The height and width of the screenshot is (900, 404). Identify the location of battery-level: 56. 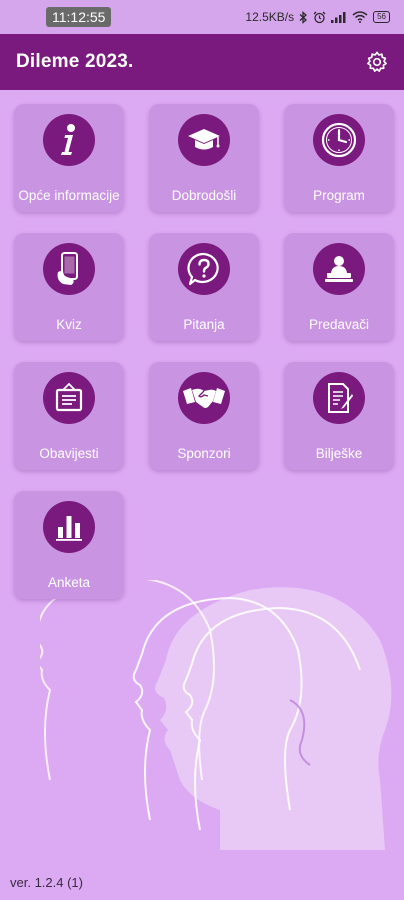
(381, 16).